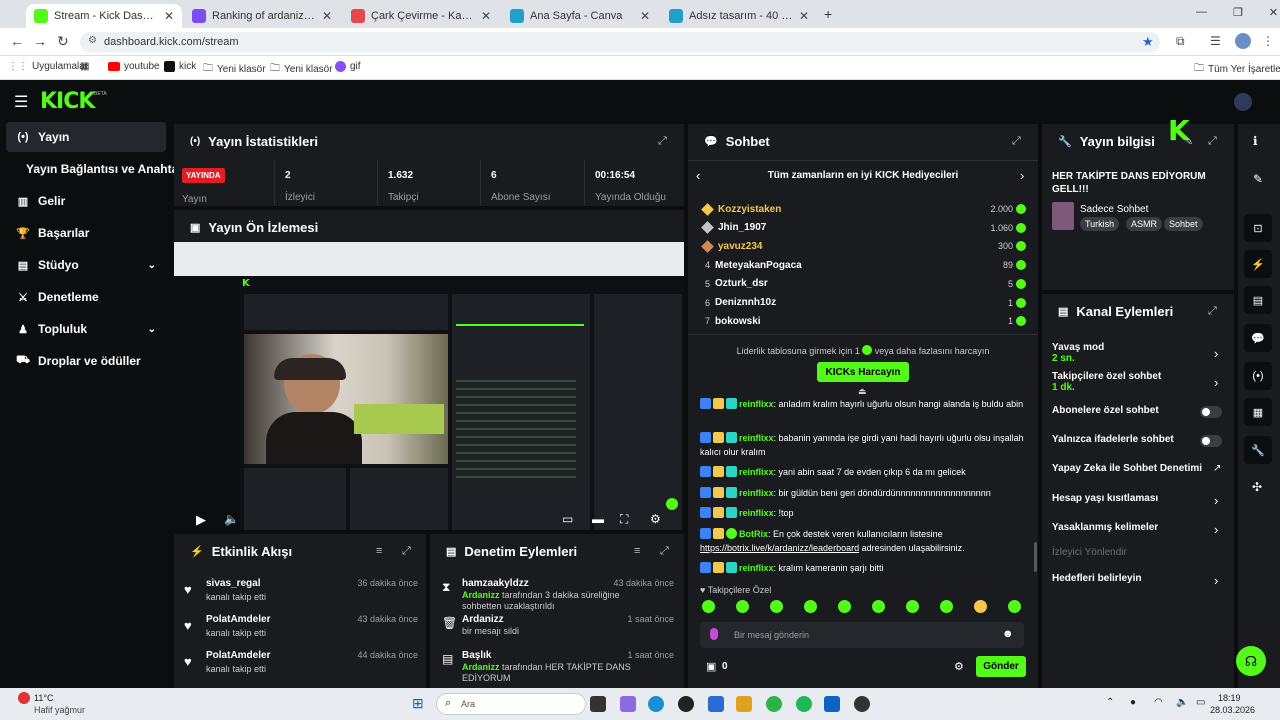 This screenshot has height=720, width=1280. What do you see at coordinates (48, 66) in the screenshot?
I see `bookmark-apps: ⋮⋮ Uygulamalar` at bounding box center [48, 66].